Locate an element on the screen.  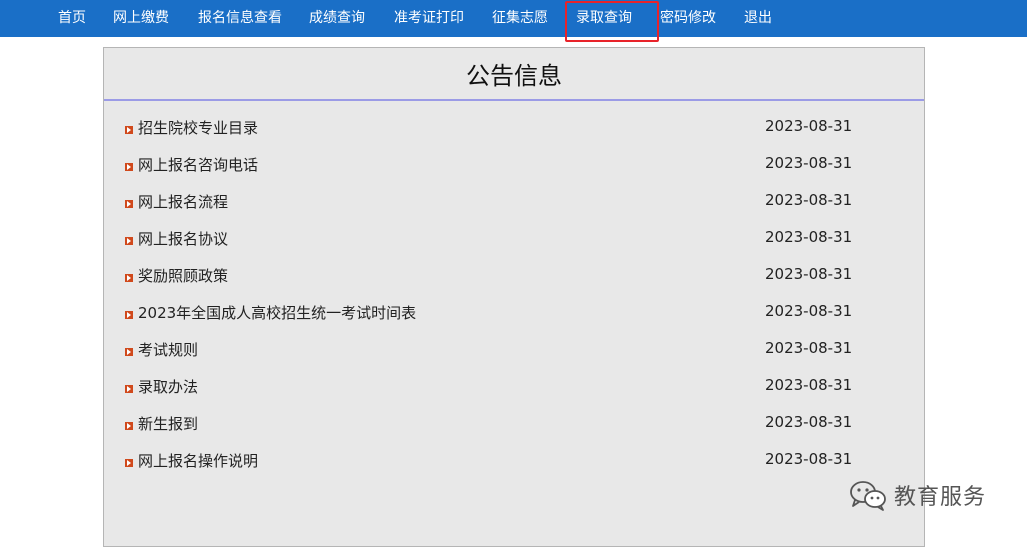
notice-link: 2023年全国成人高校招生统一考试时间表 is located at coordinates (277, 312).